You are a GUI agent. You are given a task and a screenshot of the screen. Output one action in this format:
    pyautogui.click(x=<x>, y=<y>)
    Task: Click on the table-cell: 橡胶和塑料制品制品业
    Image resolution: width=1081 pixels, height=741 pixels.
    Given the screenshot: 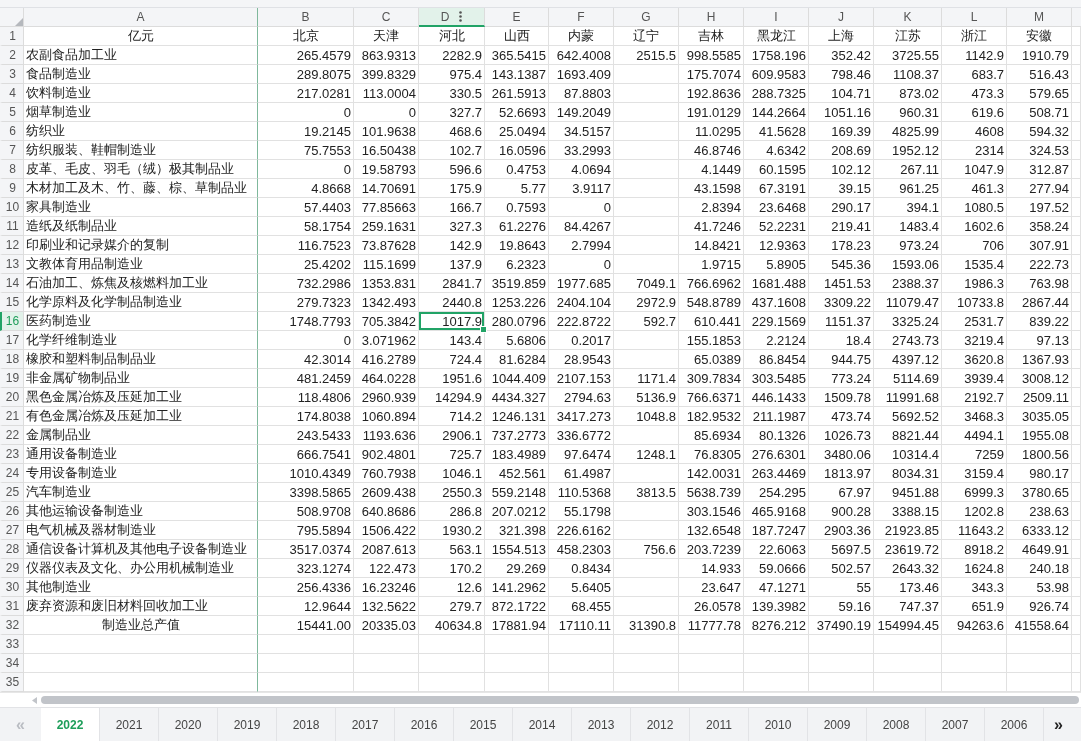 What is the action you would take?
    pyautogui.click(x=141, y=359)
    